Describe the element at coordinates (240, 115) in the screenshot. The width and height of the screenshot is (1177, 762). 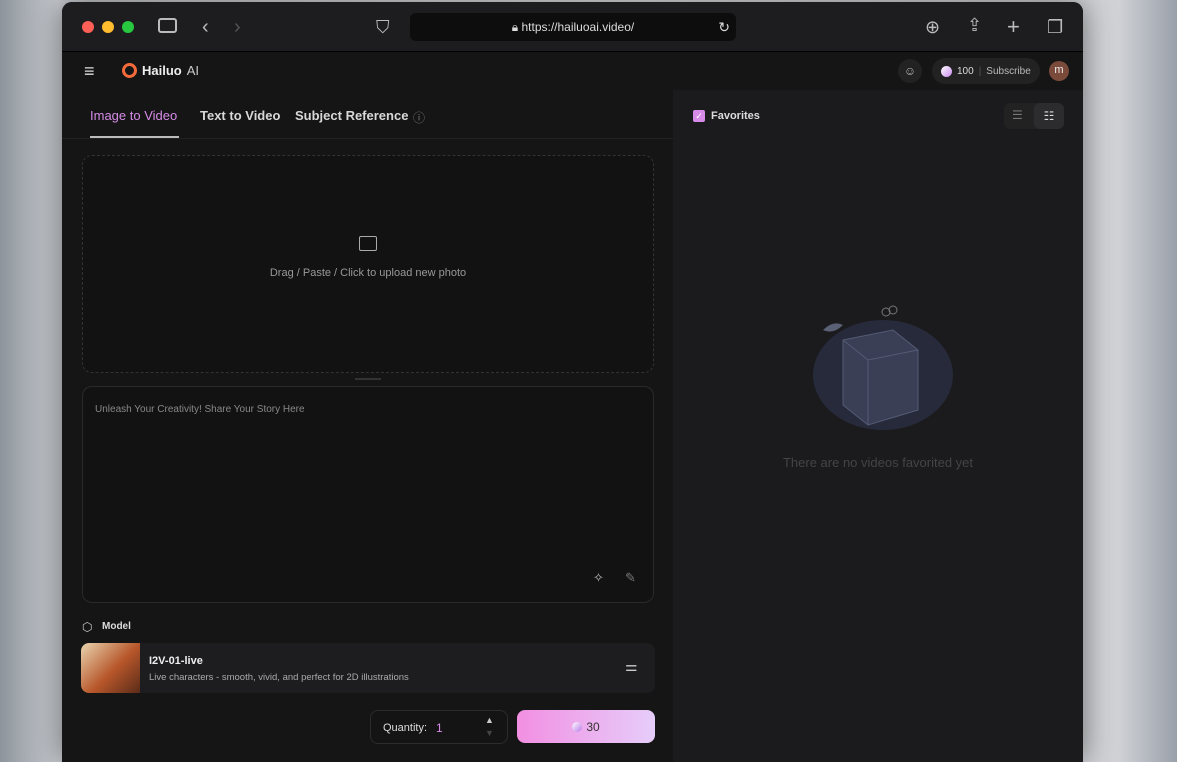
I see `tab-text-to-video: Text to Video` at that location.